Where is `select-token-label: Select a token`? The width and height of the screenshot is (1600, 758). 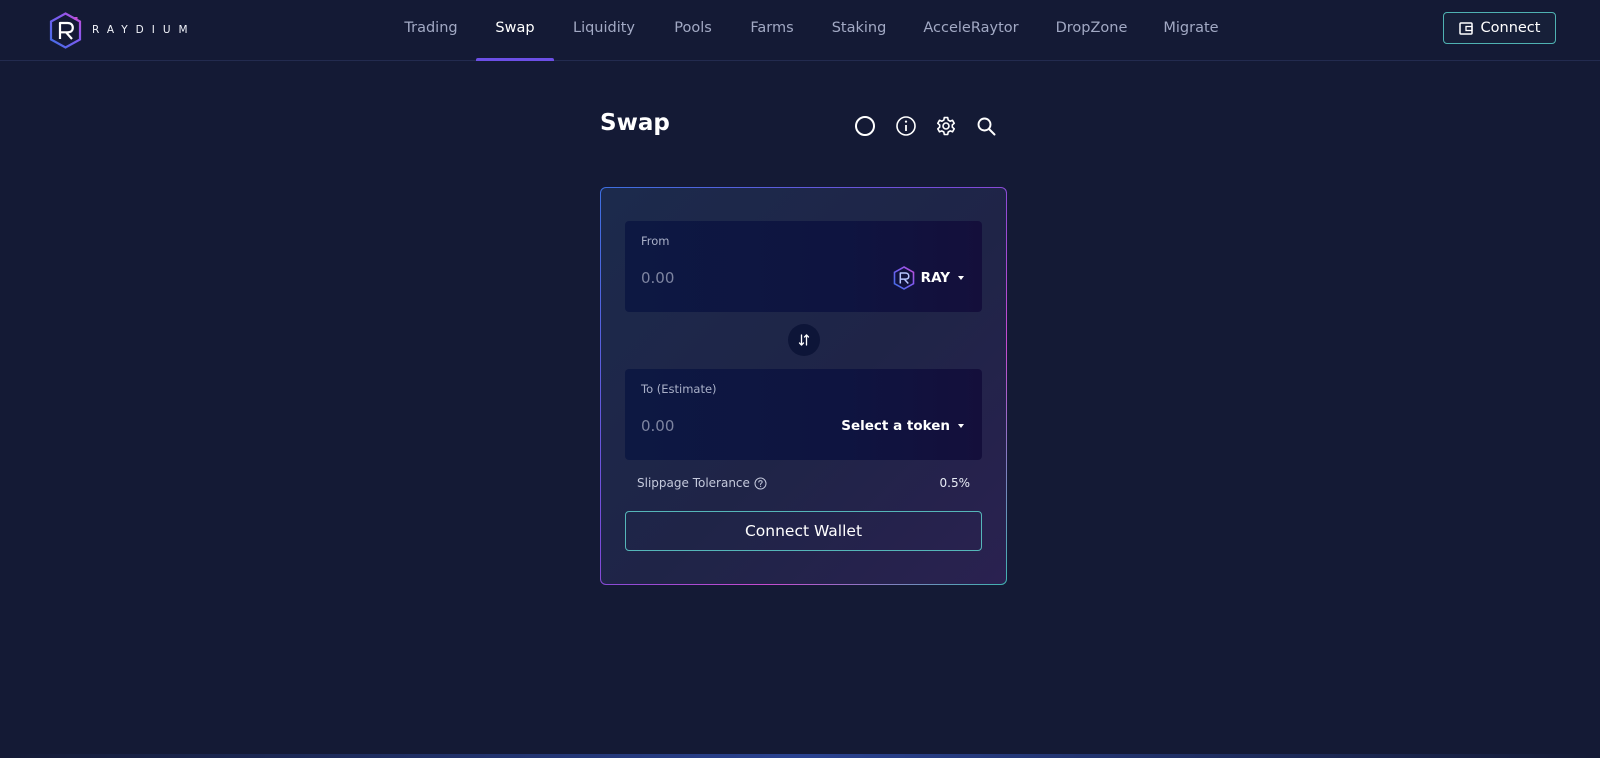 select-token-label: Select a token is located at coordinates (895, 426).